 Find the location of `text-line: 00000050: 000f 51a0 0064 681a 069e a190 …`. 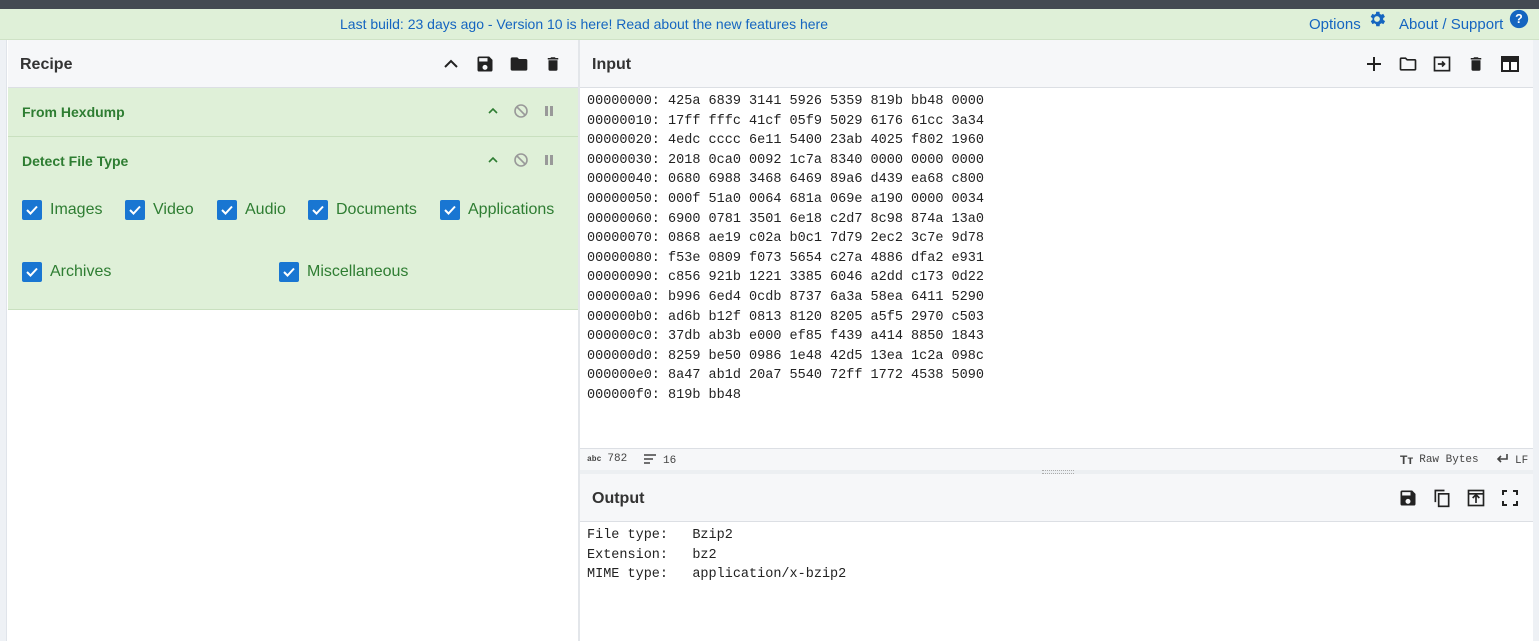

text-line: 00000050: 000f 51a0 0064 681a 069e a190 … is located at coordinates (785, 199).